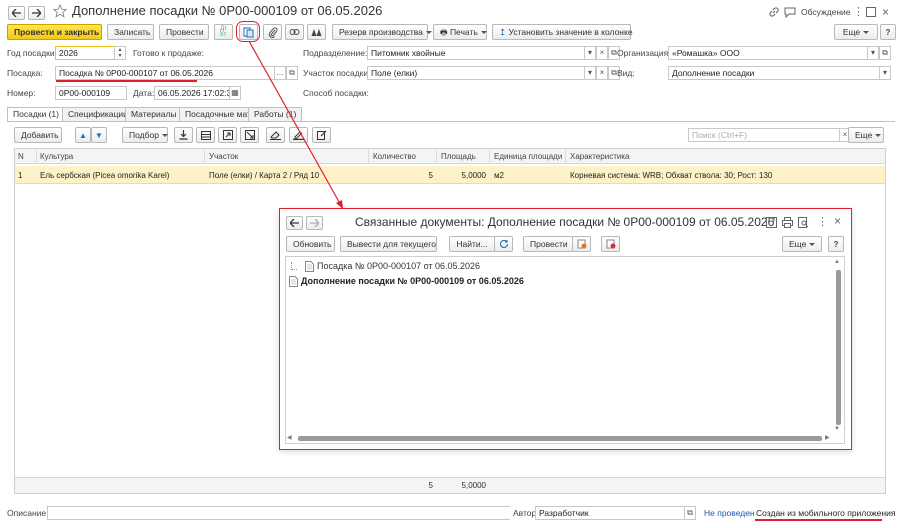 The width and height of the screenshot is (900, 528). I want to click on popup-post-icon-button, so click(581, 244).